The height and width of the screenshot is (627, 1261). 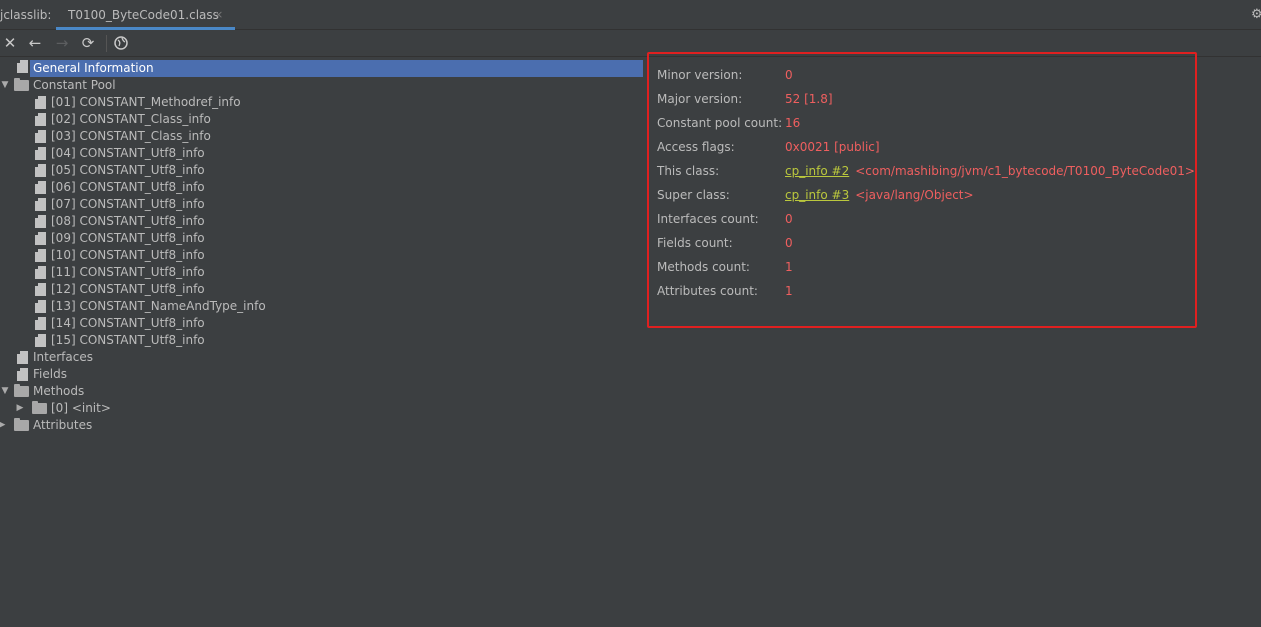 I want to click on tree-item-constant: [04] CONSTANT_Utf8_info, so click(x=150, y=153).